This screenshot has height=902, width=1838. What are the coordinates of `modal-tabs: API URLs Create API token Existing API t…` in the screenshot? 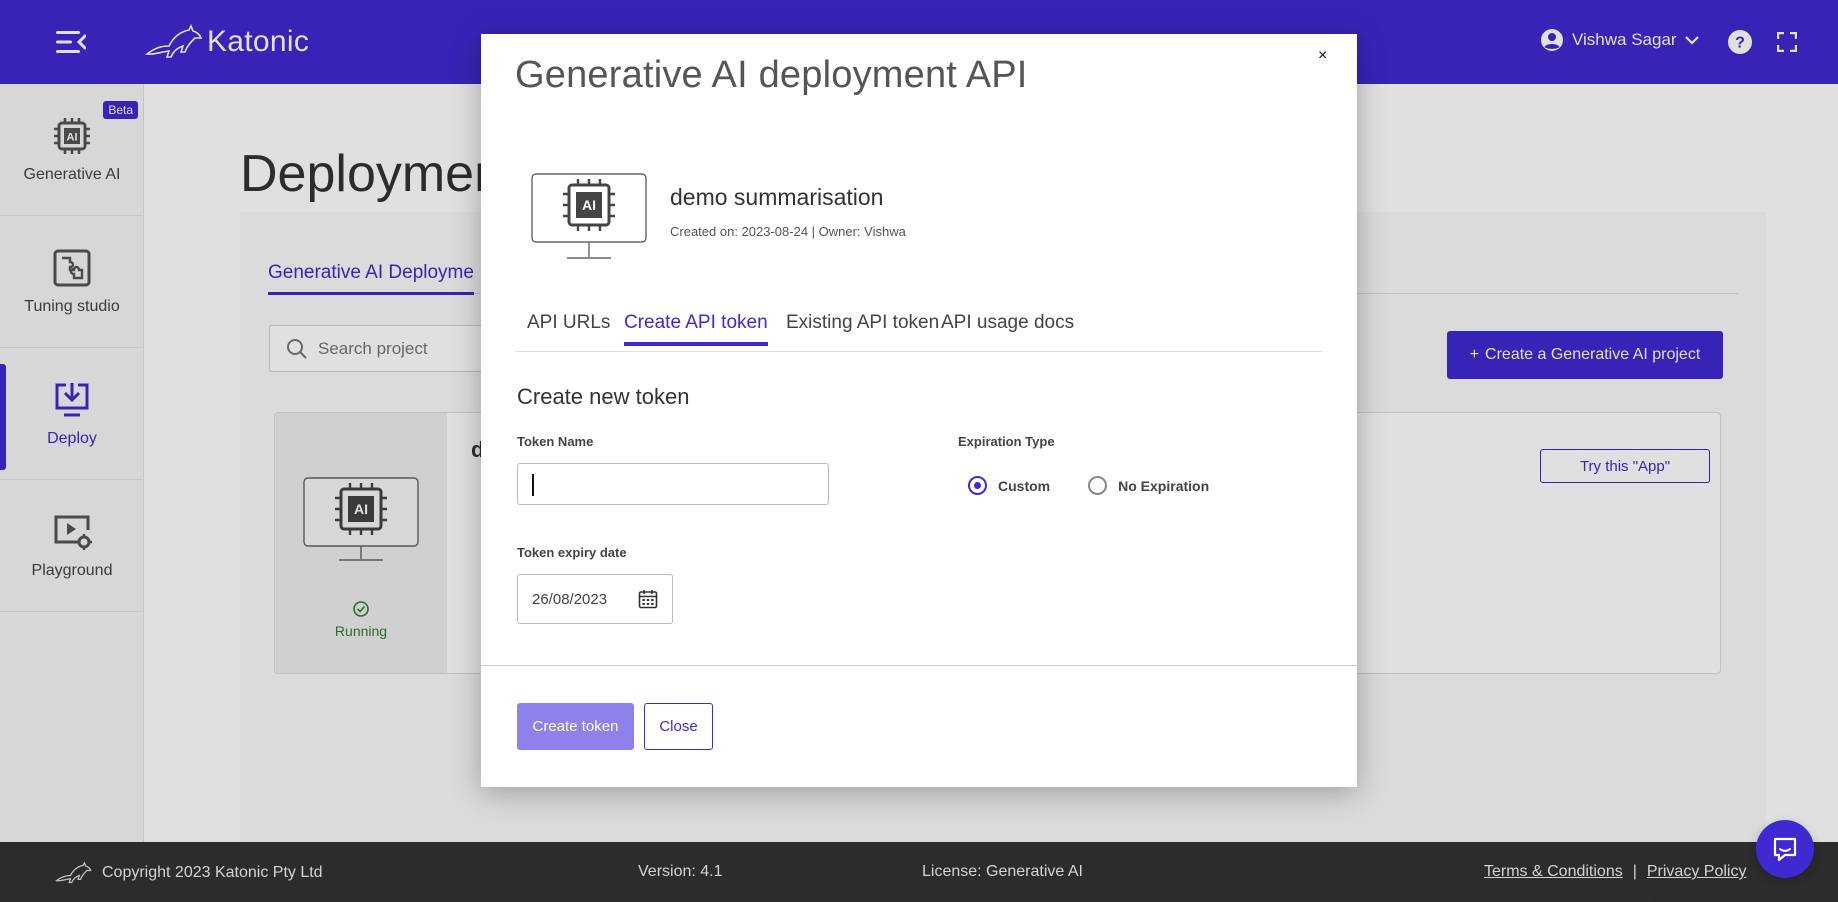 It's located at (918, 332).